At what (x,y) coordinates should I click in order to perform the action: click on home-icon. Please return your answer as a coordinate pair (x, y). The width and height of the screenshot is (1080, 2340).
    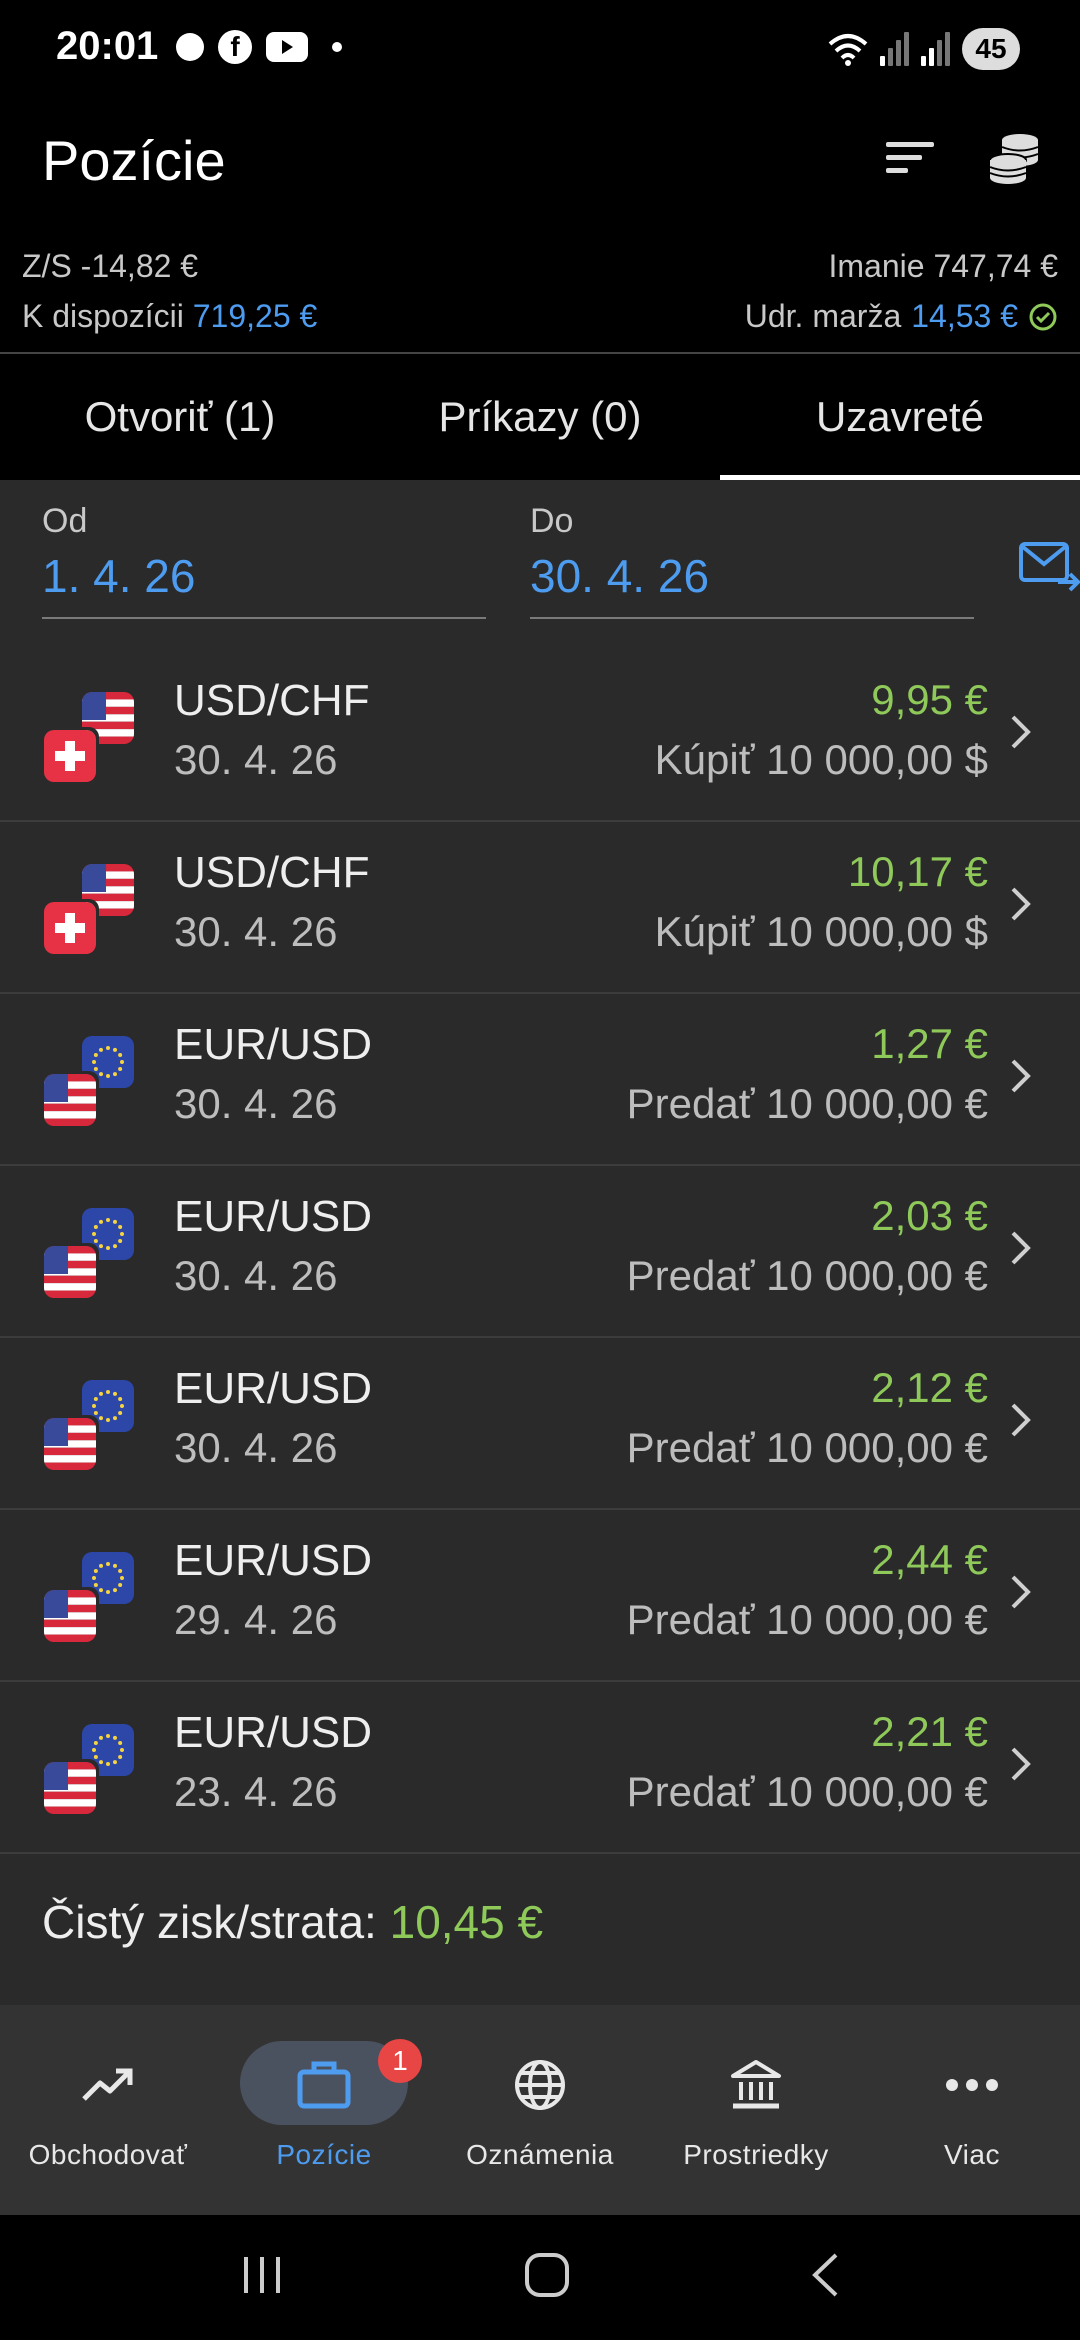
    Looking at the image, I should click on (547, 2275).